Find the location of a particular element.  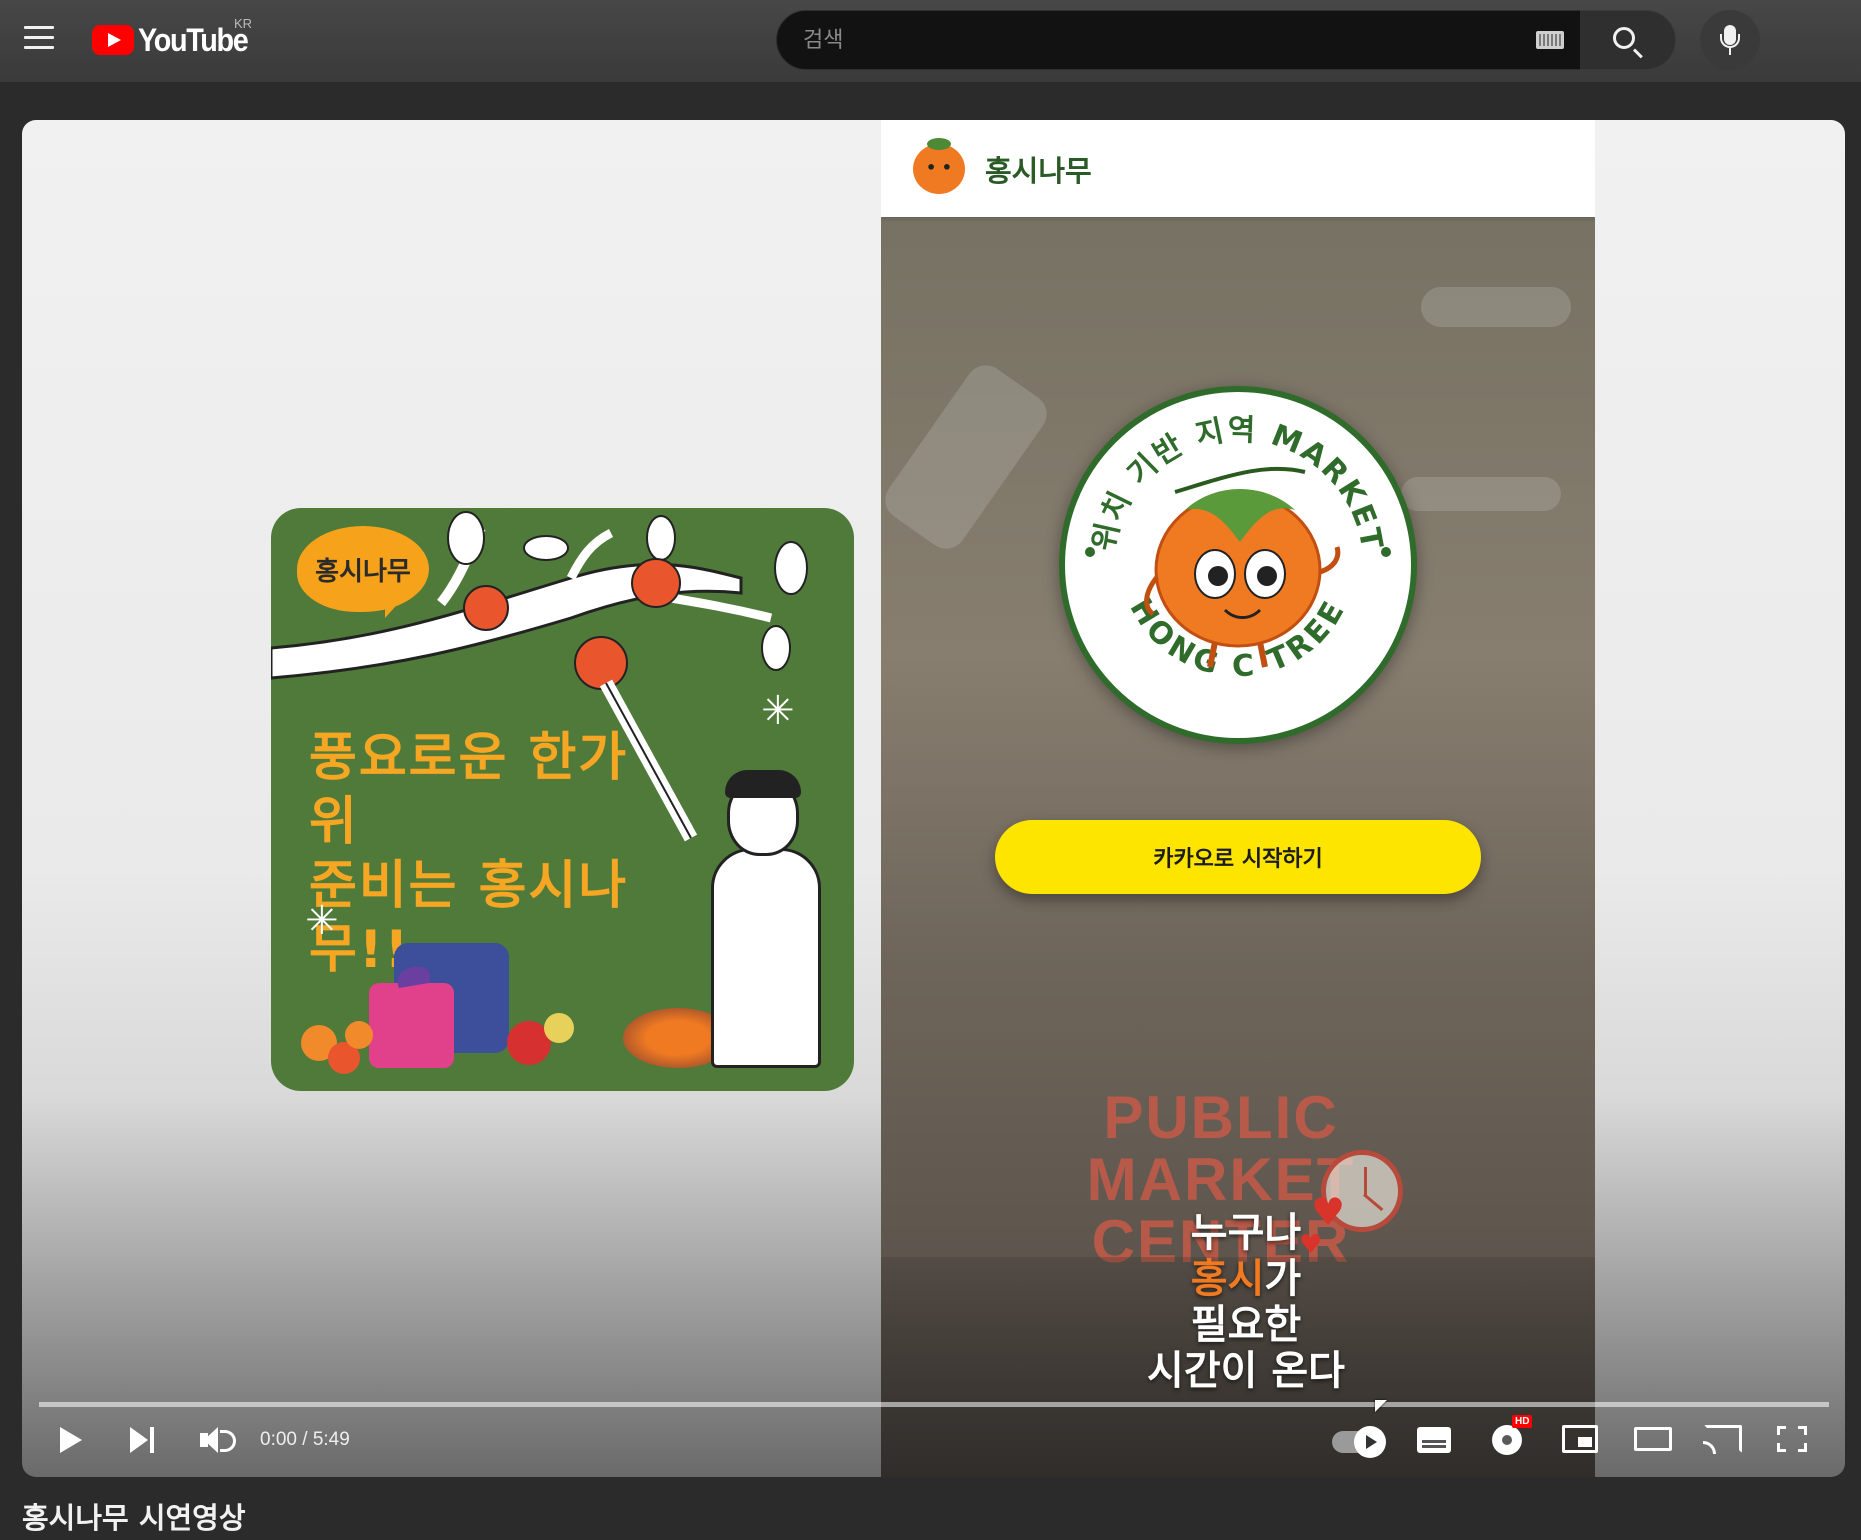

promo-image: 홍시나무 풍요로운 한가위 준비는 홍시나무!! ✳ ✳ is located at coordinates (562, 799).